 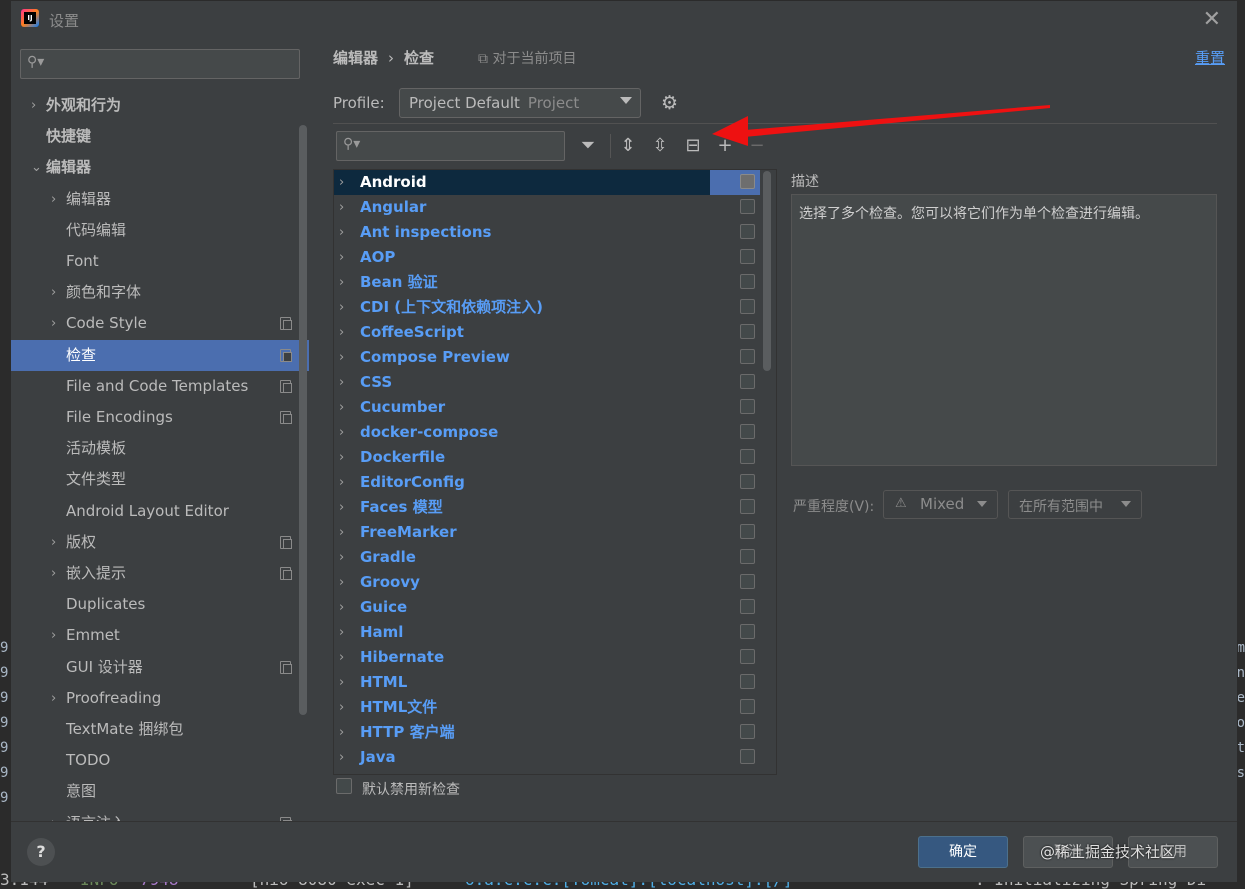 I want to click on inspection-row: › HTML, so click(x=547, y=682).